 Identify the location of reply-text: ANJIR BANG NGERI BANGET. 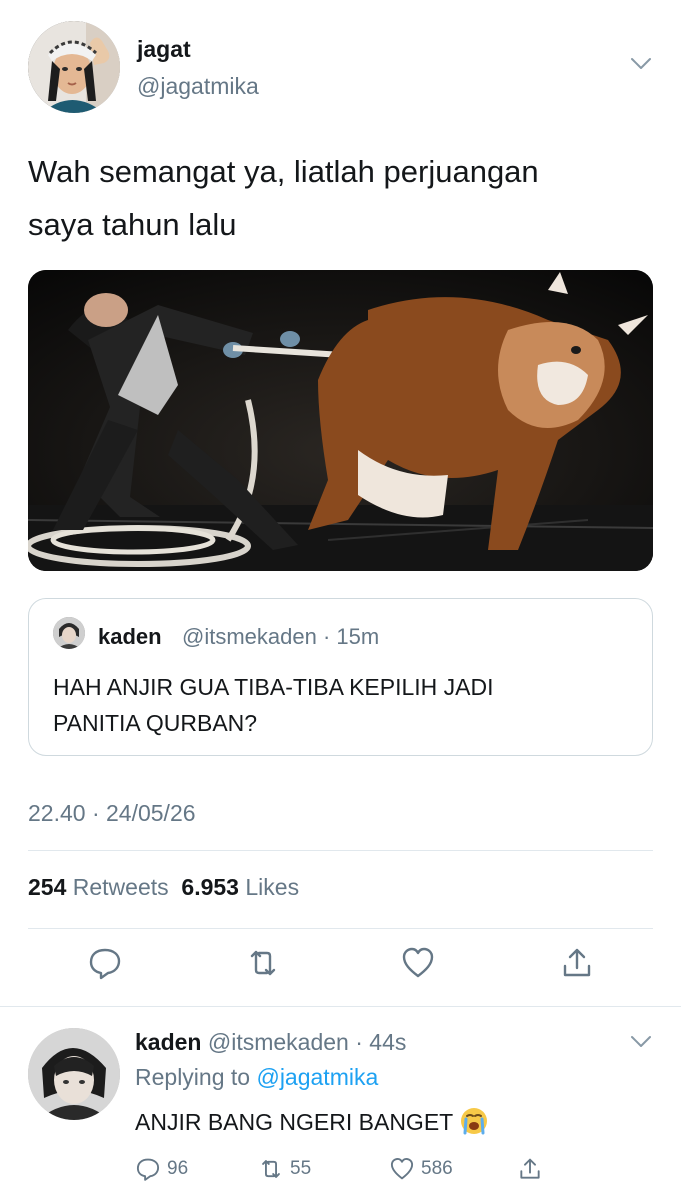
(312, 1121).